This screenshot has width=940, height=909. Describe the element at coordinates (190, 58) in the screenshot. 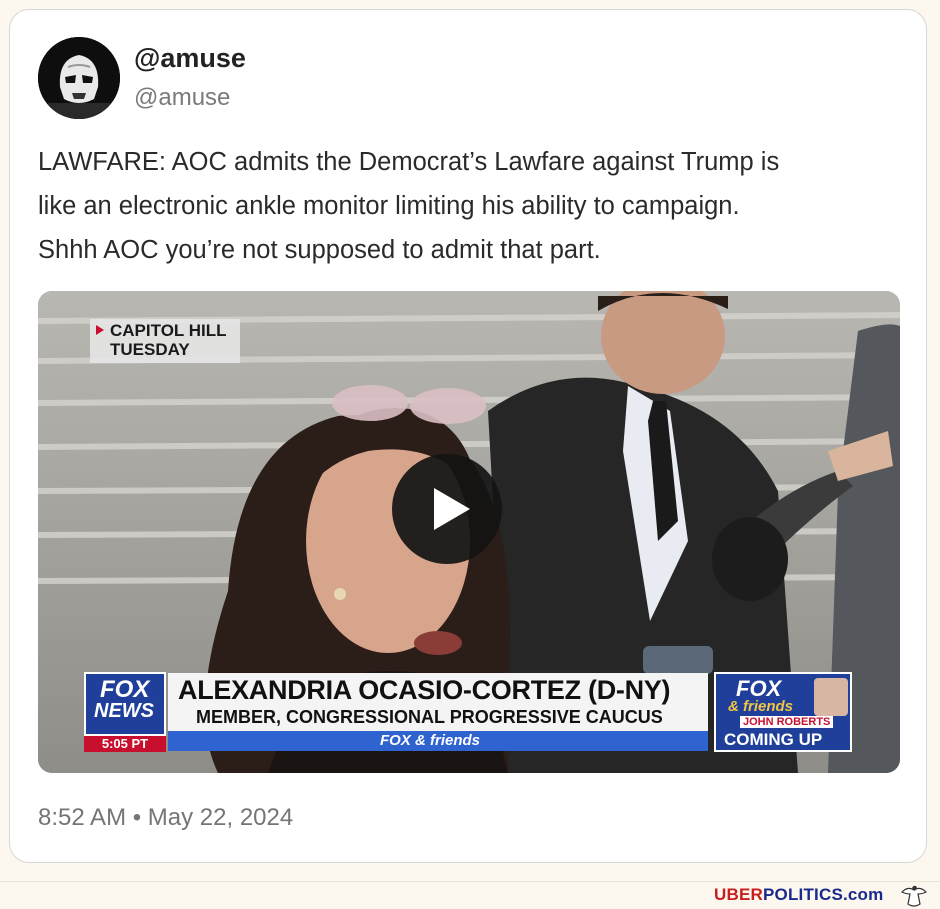

I see `display-name: @amuse` at that location.